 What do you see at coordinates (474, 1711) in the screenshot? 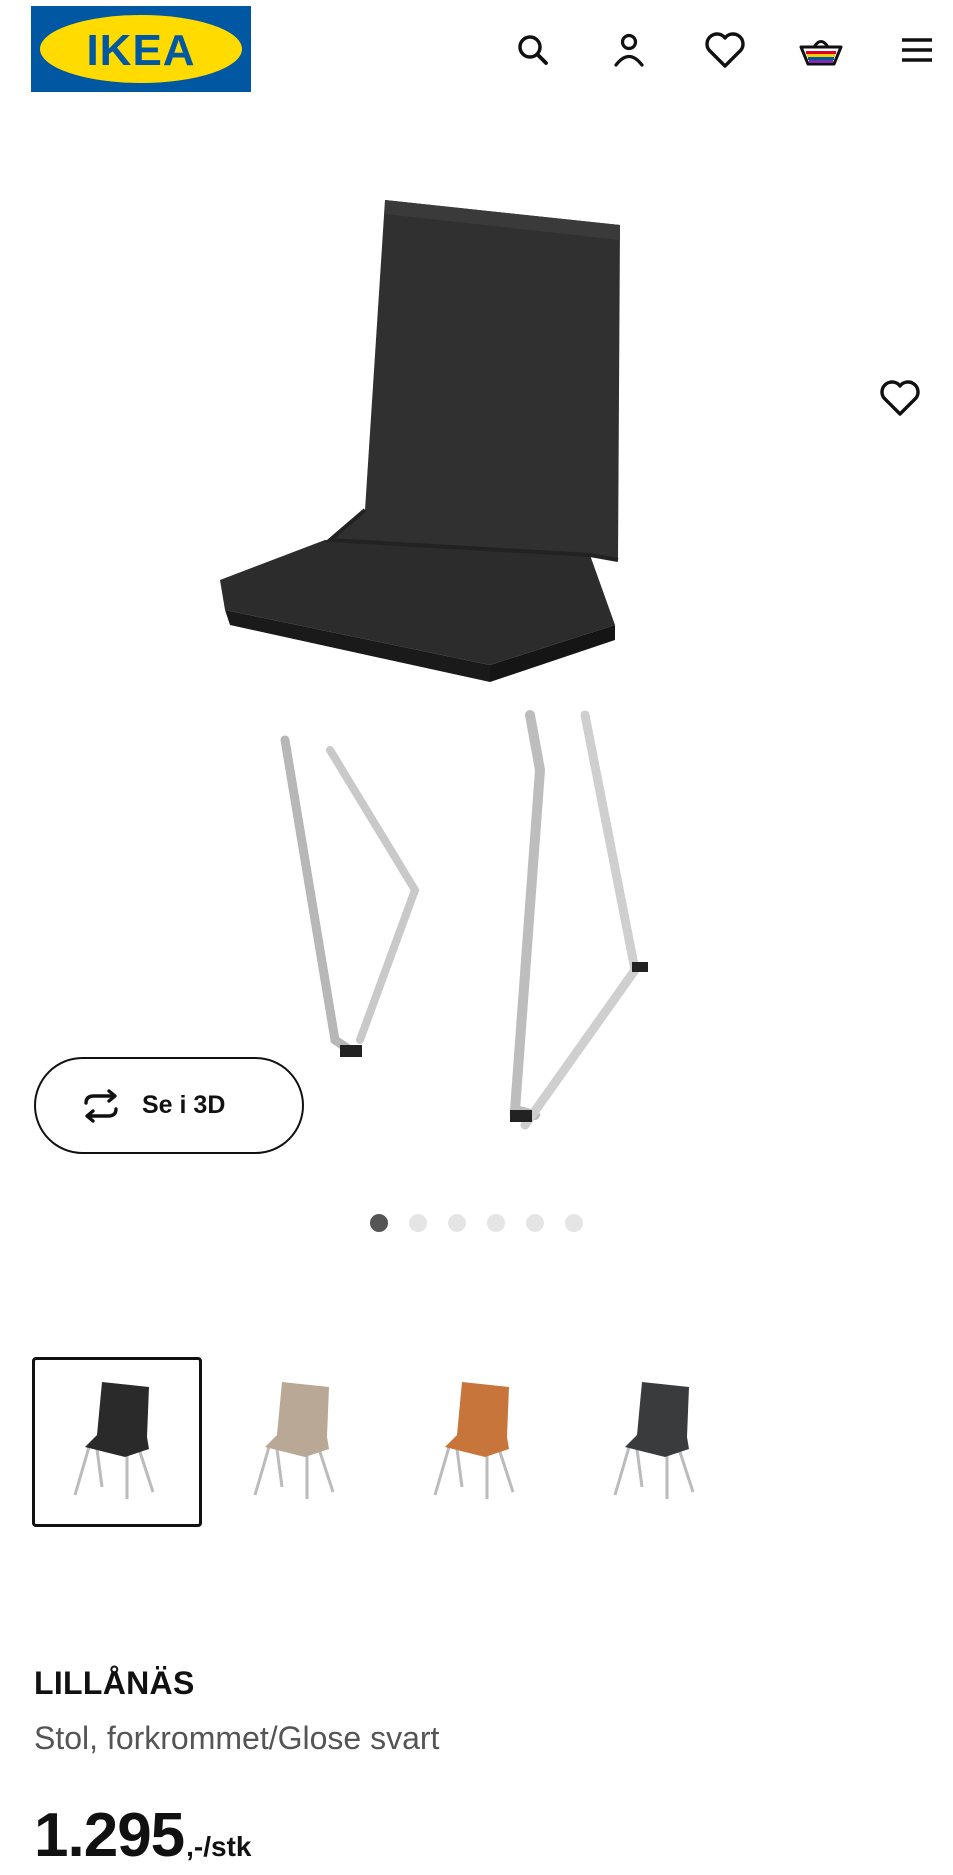
I see `product-info: LILLÅNÄS Stol, forkrommet/Glose svart` at bounding box center [474, 1711].